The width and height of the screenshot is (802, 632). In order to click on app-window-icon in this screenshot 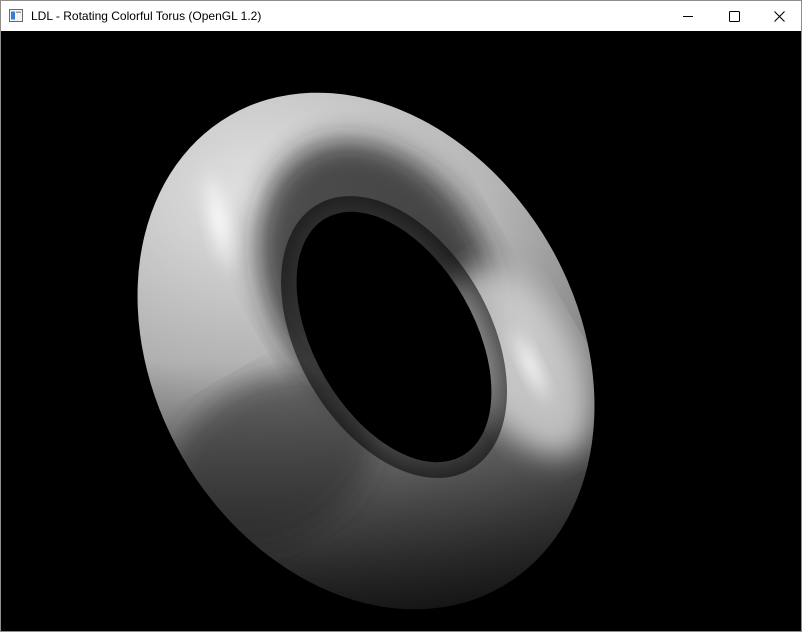, I will do `click(16, 15)`.